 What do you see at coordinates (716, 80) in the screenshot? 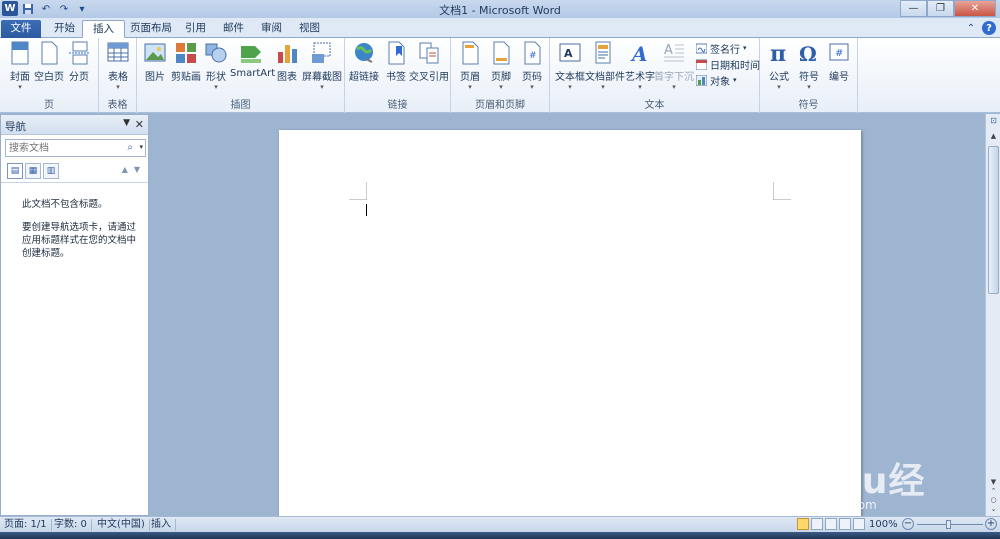
I see `object-button: 对象 ▾` at bounding box center [716, 80].